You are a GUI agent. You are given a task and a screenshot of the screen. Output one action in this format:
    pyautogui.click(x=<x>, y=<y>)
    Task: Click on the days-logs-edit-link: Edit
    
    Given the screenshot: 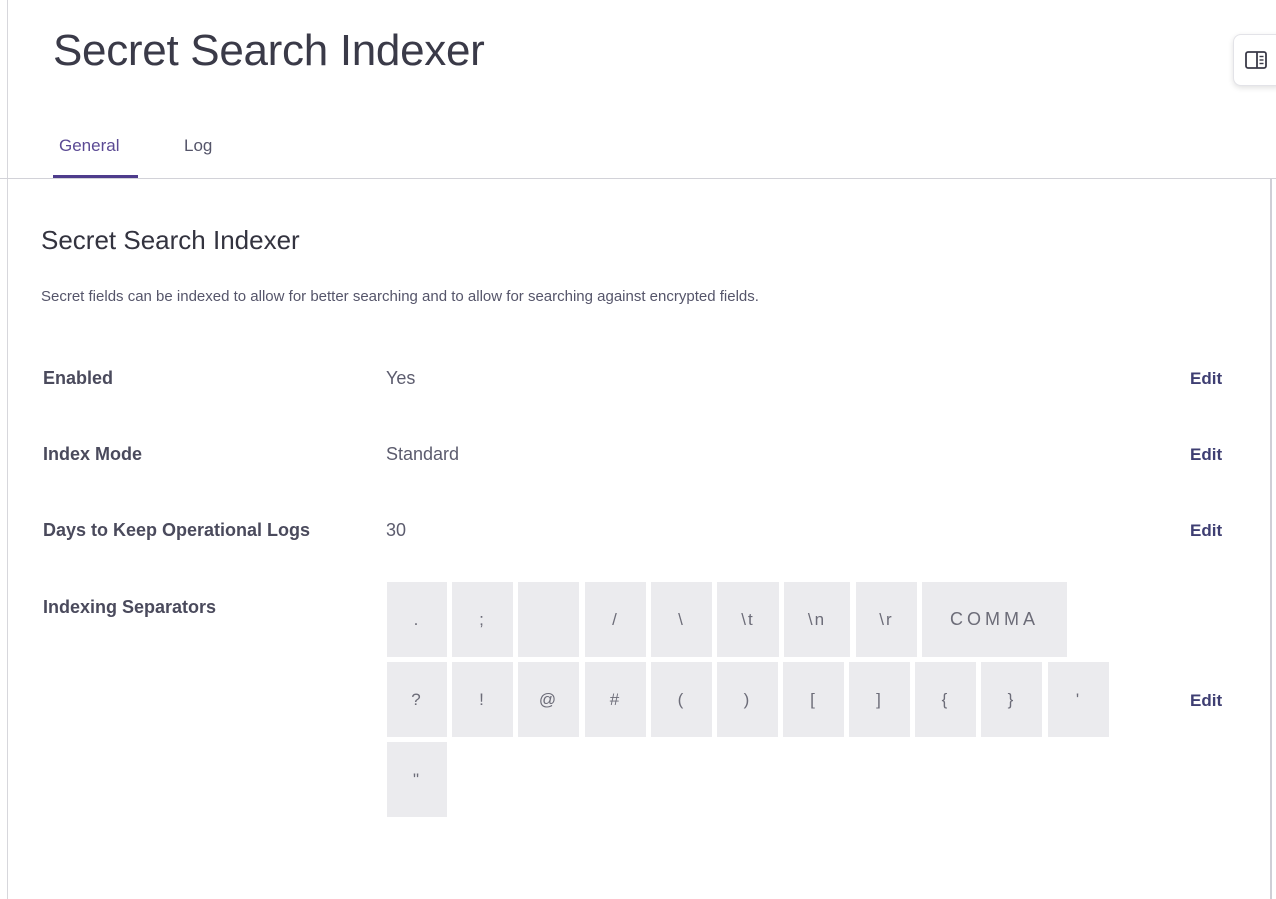 What is the action you would take?
    pyautogui.click(x=1206, y=531)
    